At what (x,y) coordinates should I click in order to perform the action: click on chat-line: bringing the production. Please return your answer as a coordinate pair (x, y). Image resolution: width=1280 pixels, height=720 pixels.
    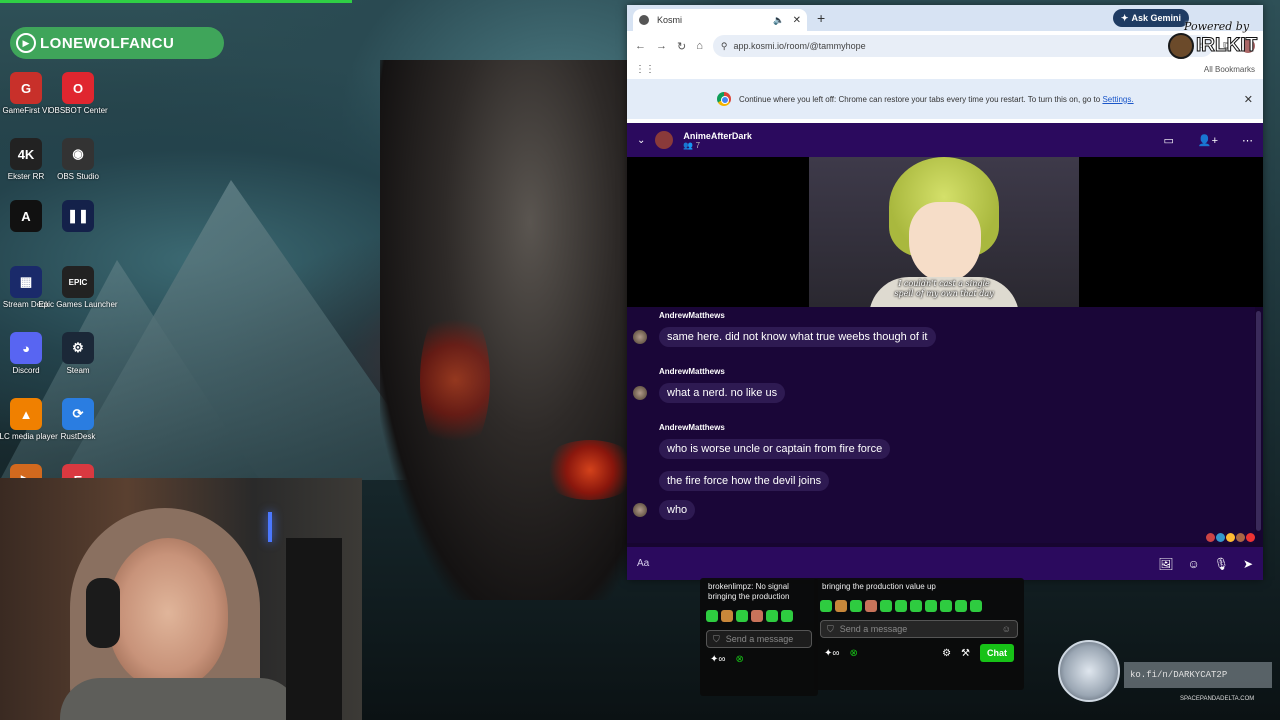
    Looking at the image, I should click on (749, 596).